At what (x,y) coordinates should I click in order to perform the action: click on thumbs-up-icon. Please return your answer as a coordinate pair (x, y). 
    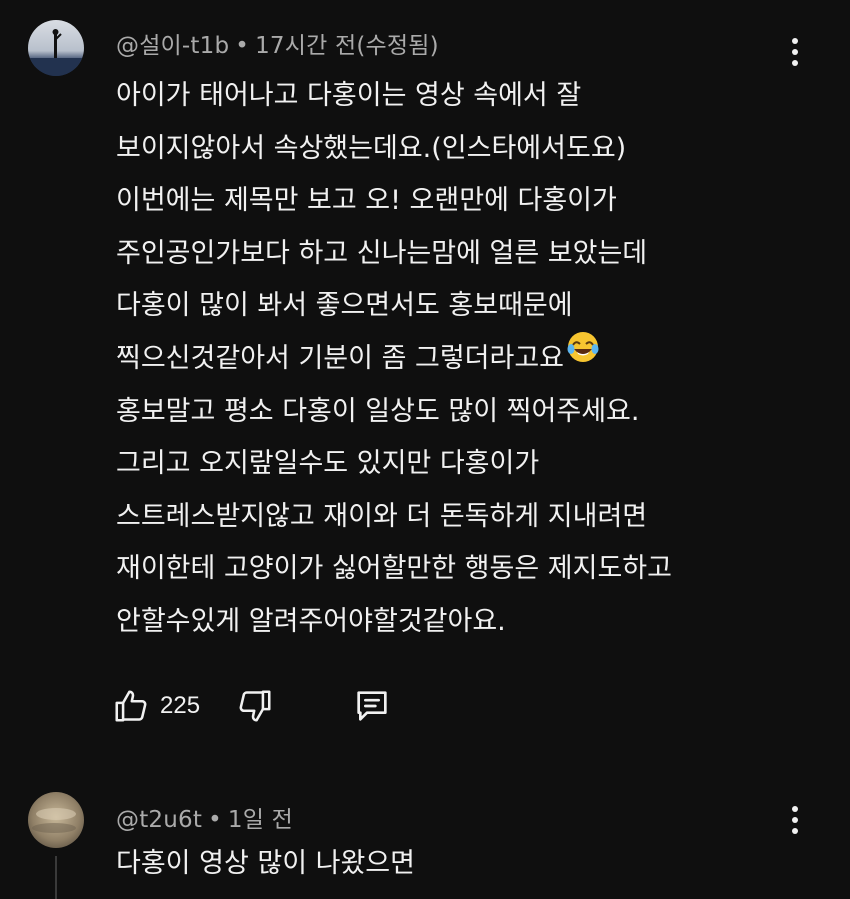
    Looking at the image, I should click on (131, 706).